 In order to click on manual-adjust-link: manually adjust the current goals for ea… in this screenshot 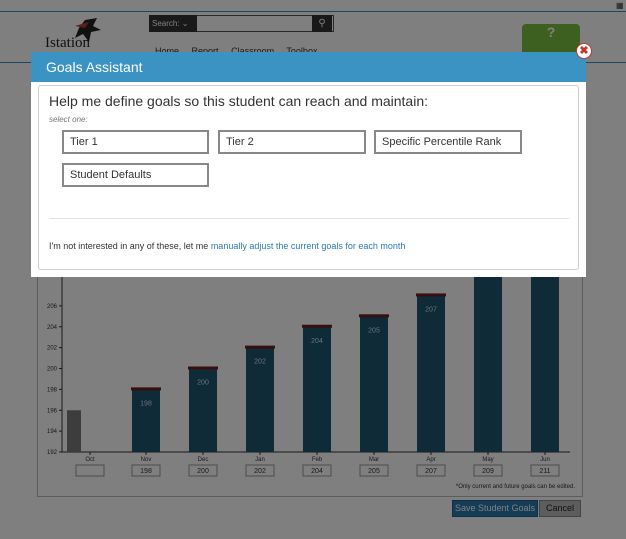, I will do `click(308, 246)`.